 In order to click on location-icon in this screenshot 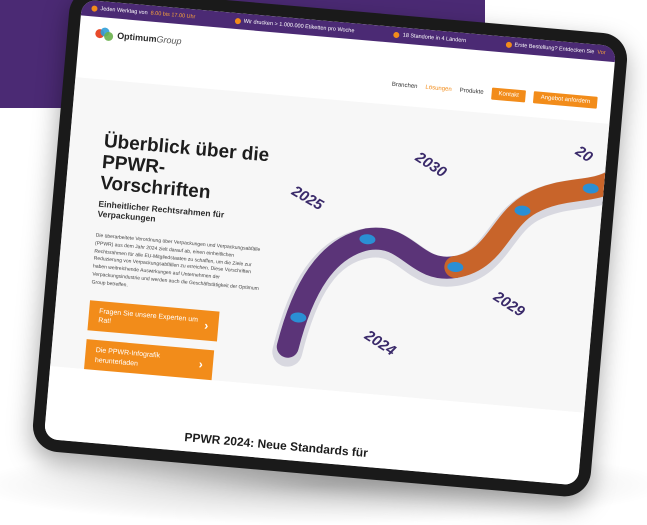, I will do `click(397, 35)`.